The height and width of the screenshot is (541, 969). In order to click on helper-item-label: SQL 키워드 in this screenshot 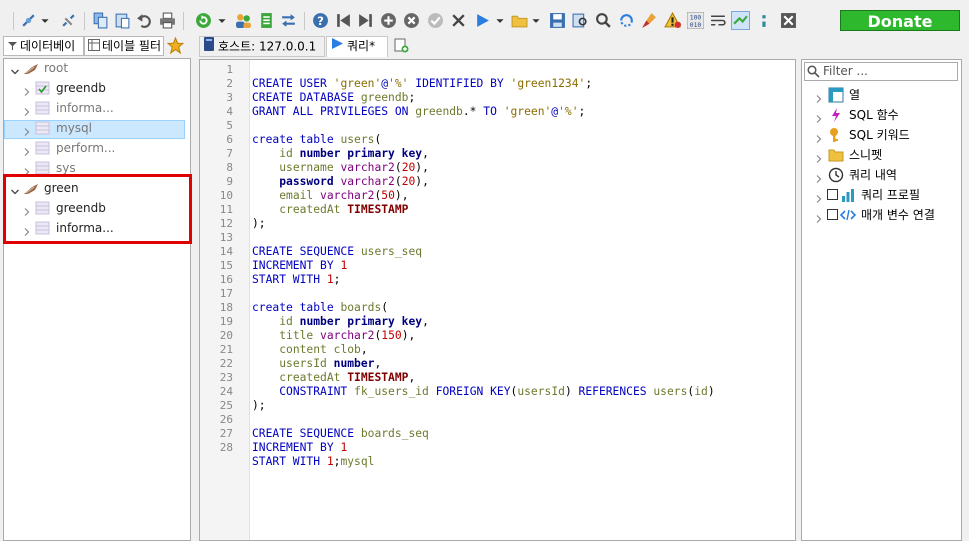, I will do `click(879, 135)`.